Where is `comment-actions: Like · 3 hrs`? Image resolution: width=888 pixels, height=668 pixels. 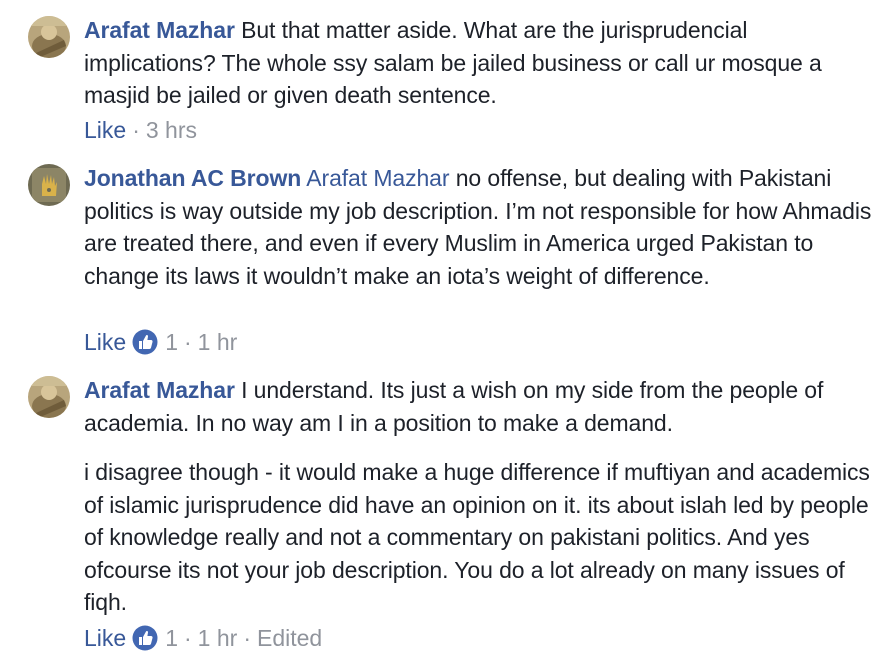 comment-actions: Like · 3 hrs is located at coordinates (140, 130).